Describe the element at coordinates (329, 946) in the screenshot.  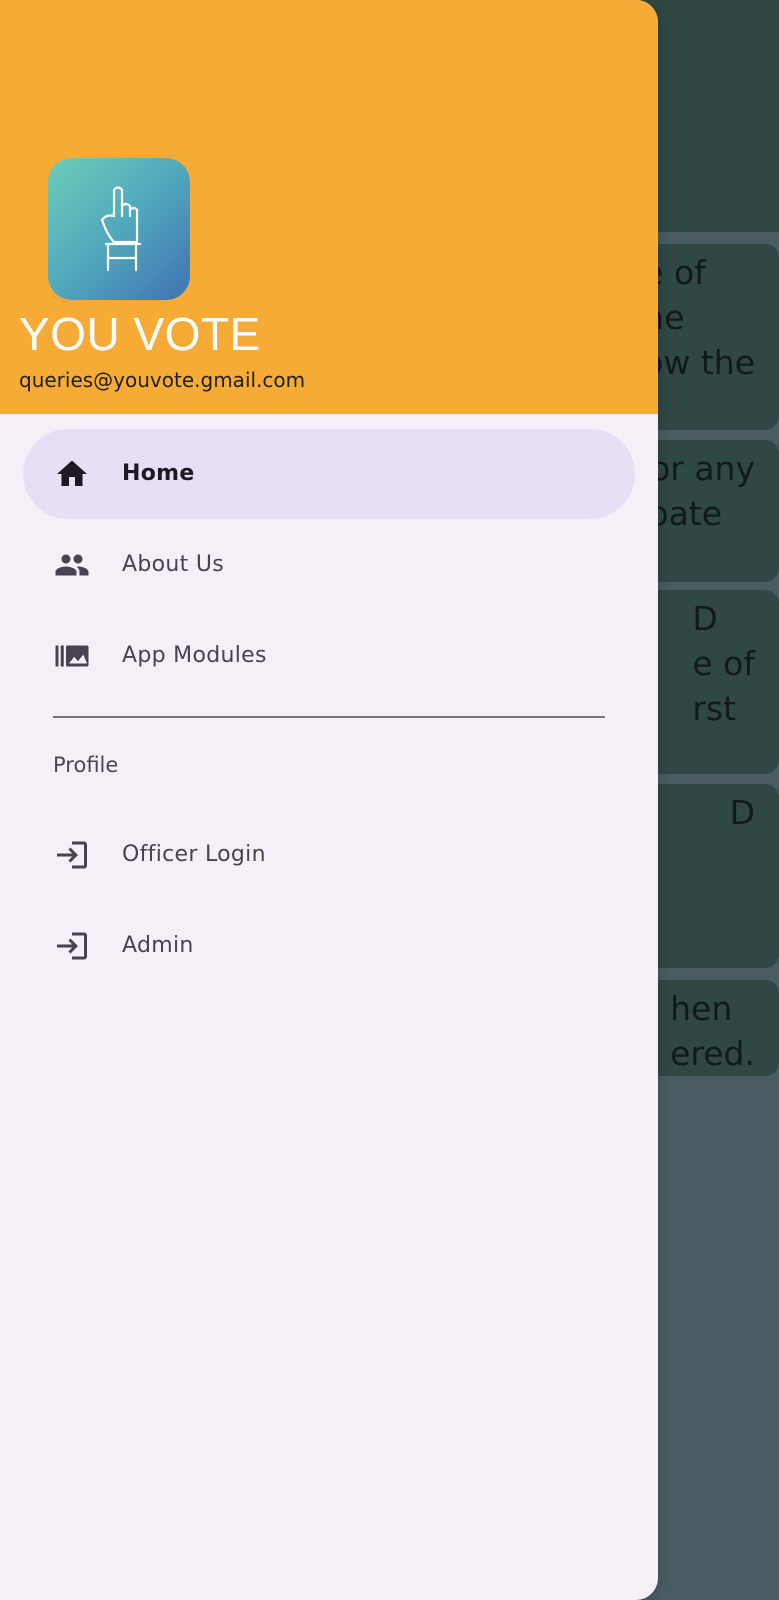
I see `nav-item-admin: Admin` at that location.